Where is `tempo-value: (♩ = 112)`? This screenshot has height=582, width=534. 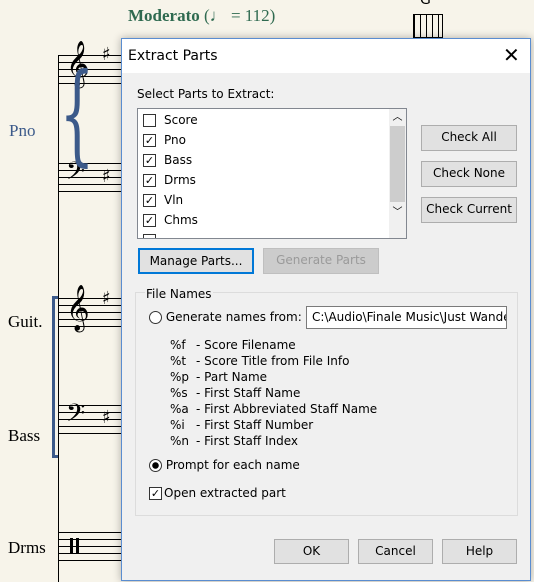
tempo-value: (♩ = 112) is located at coordinates (240, 15).